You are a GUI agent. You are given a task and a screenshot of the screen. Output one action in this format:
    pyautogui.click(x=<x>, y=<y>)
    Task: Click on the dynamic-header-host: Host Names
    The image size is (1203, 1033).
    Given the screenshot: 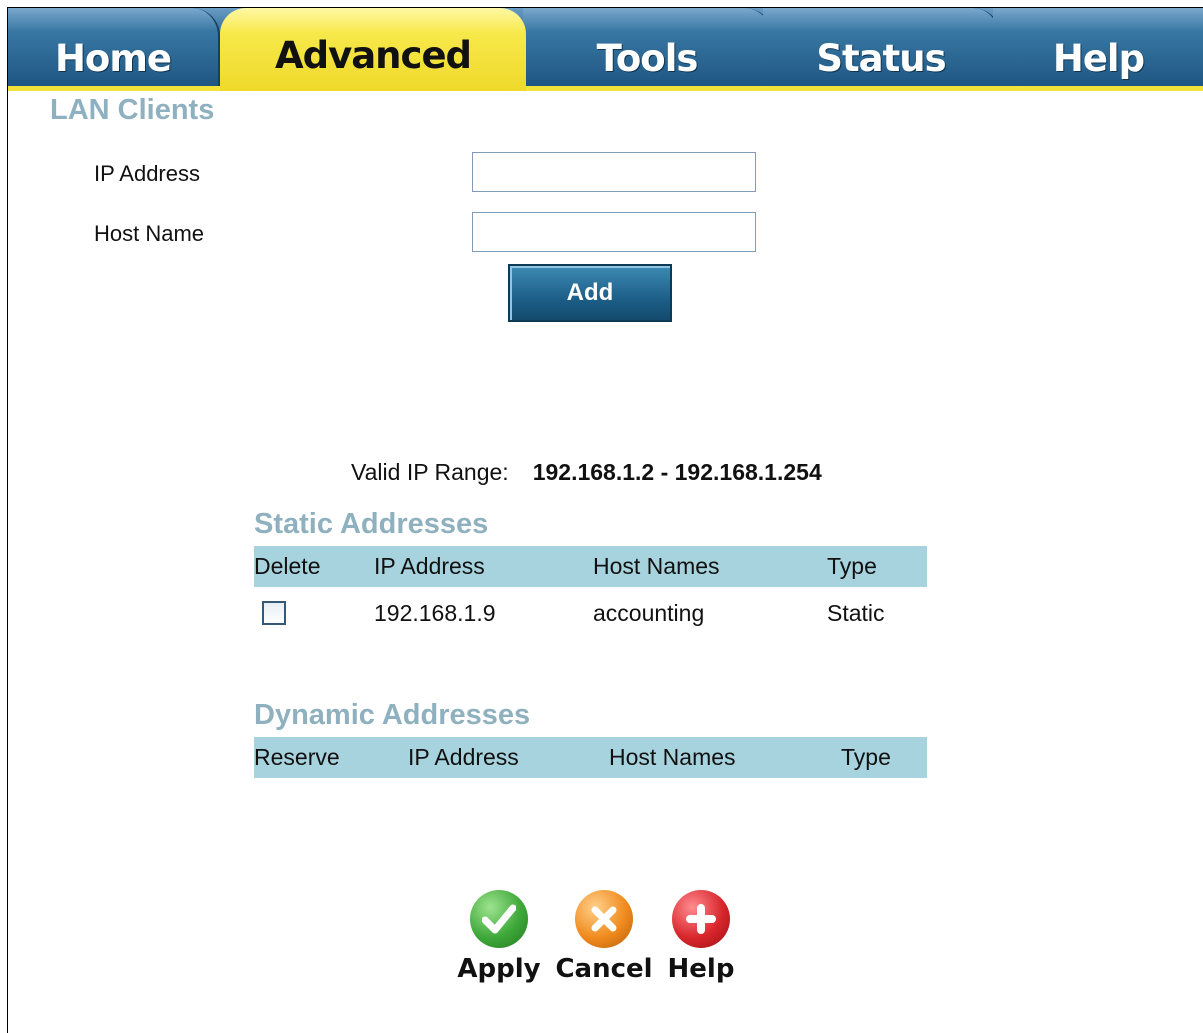 What is the action you would take?
    pyautogui.click(x=672, y=757)
    